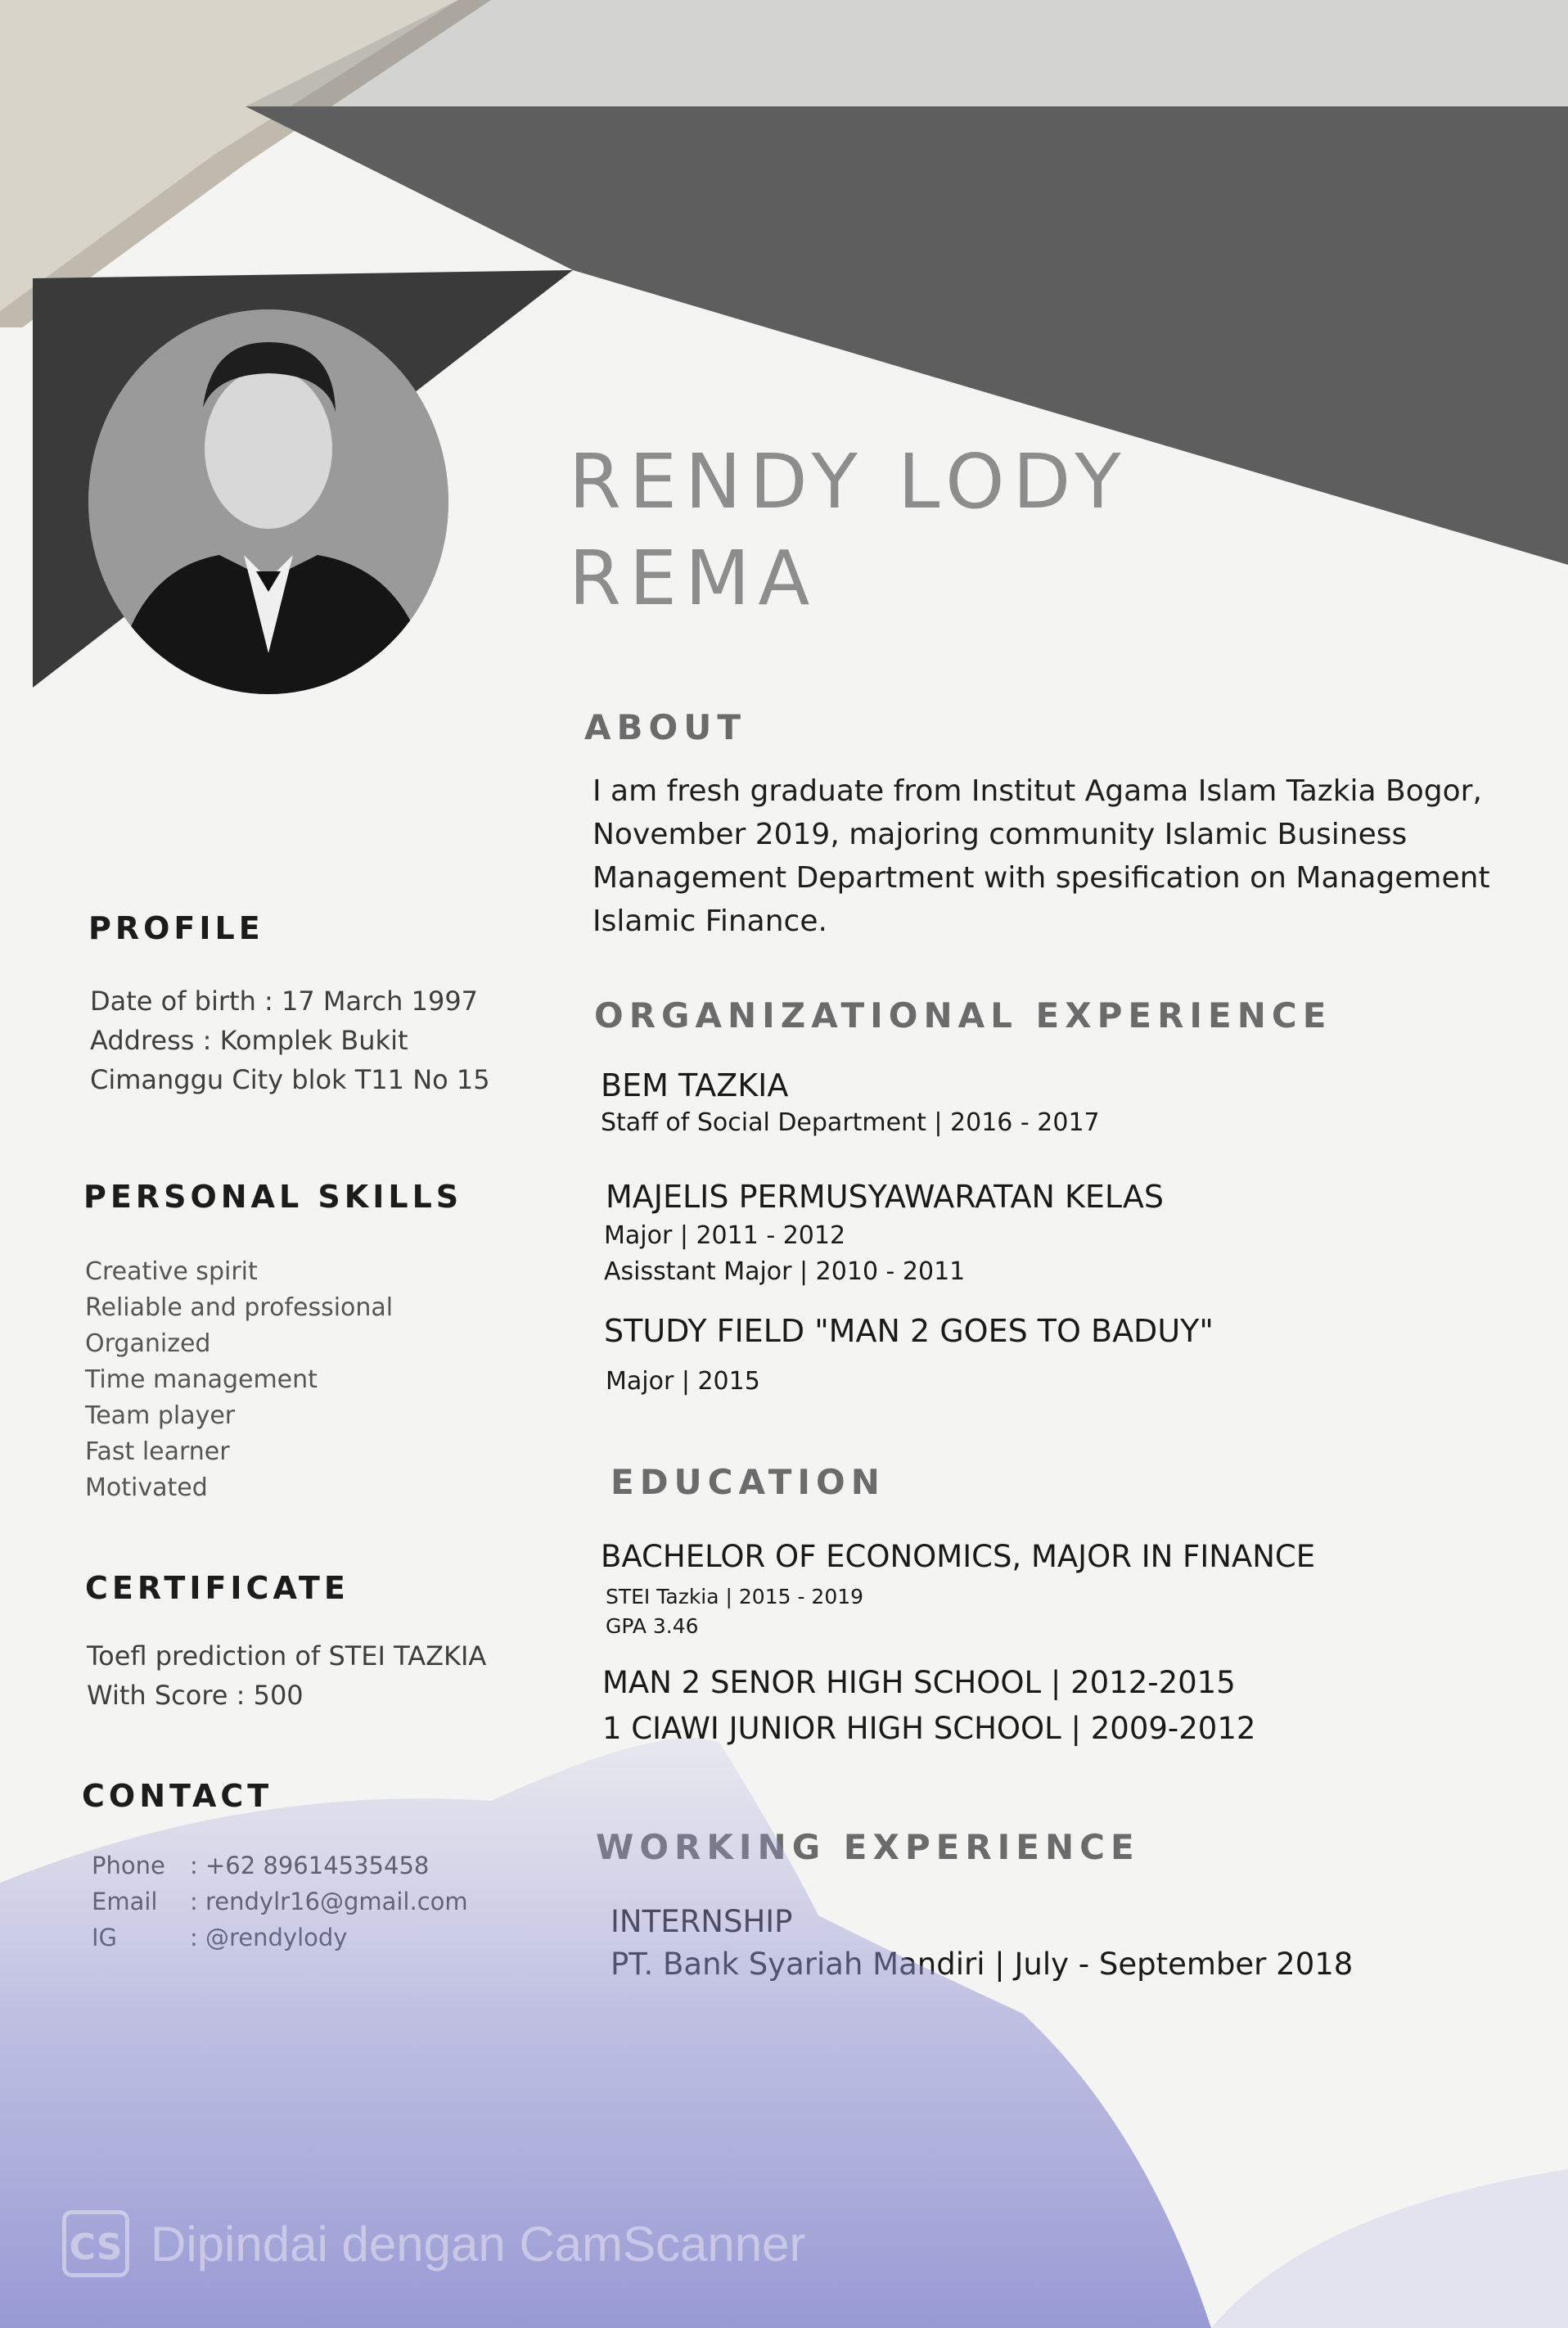 The height and width of the screenshot is (2328, 1568). I want to click on org-heading: ORGANIZATIONAL EXPERIENCE, so click(963, 1015).